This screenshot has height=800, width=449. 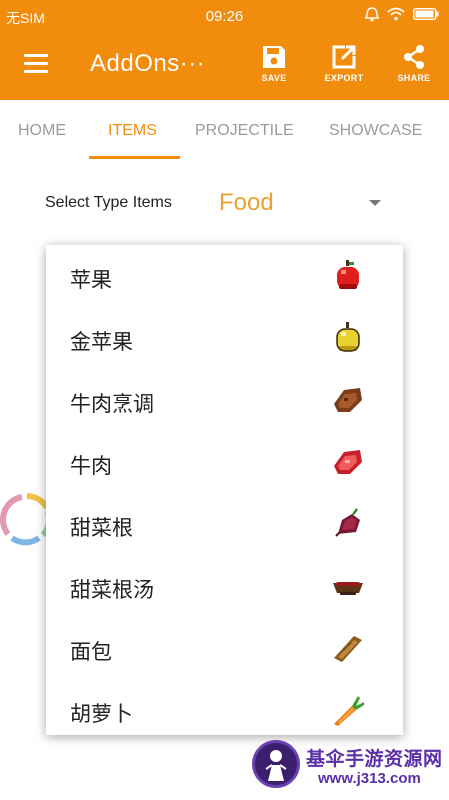 I want to click on save-icon, so click(x=274, y=57).